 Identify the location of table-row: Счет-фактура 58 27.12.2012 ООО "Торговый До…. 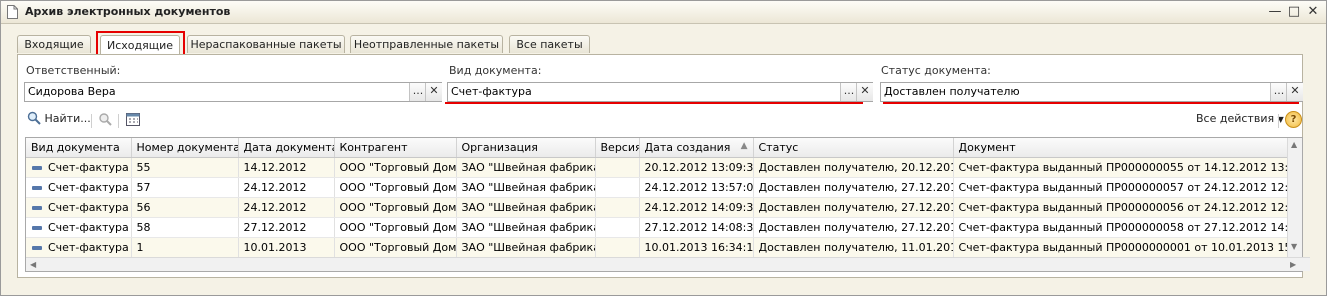
(657, 227).